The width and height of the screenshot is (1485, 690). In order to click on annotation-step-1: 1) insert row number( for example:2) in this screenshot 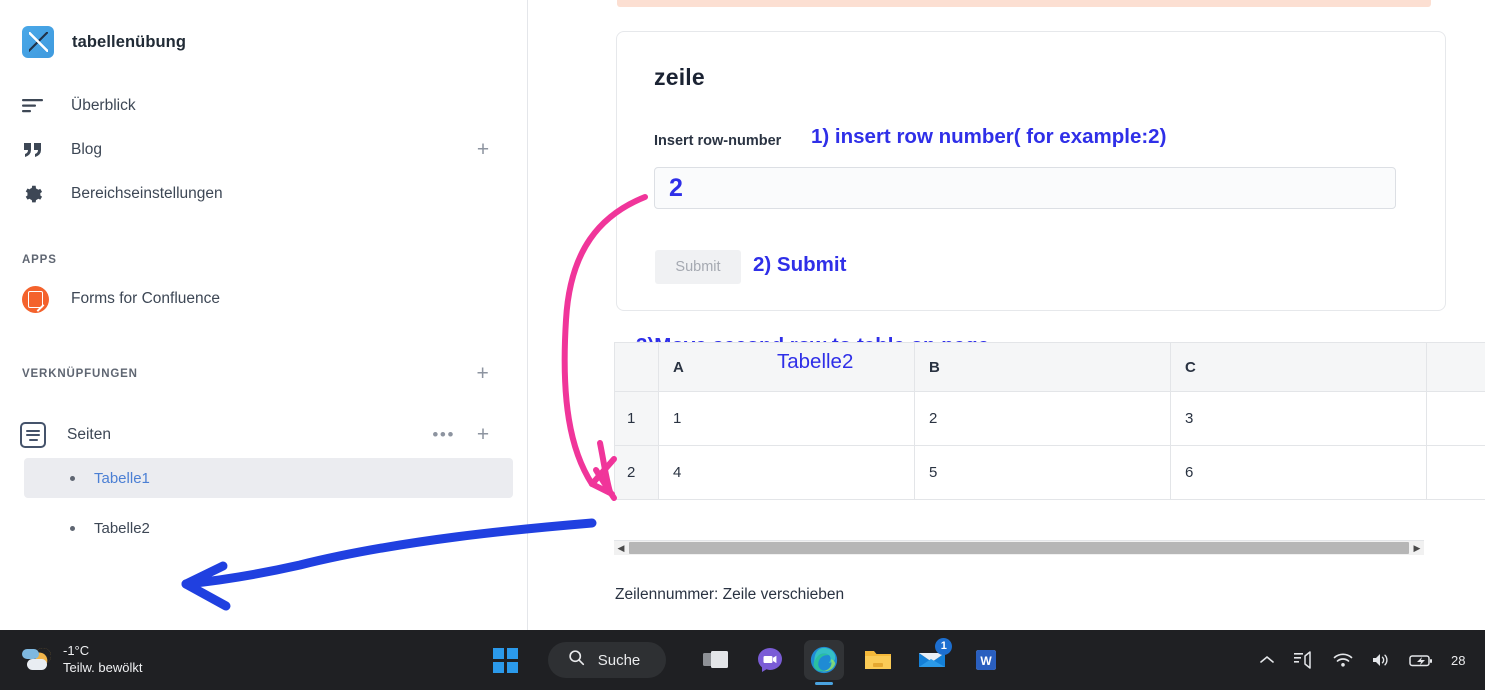, I will do `click(989, 136)`.